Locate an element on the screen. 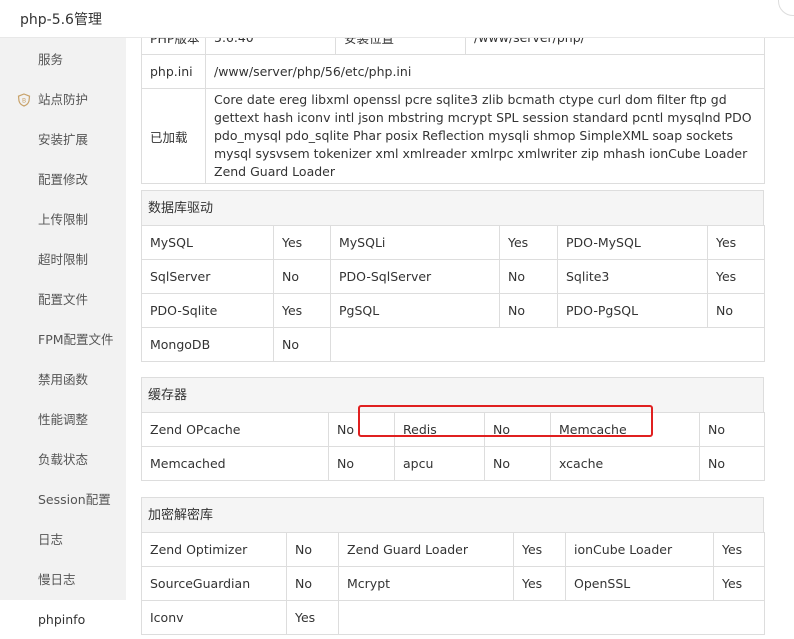 This screenshot has height=639, width=794. sidebar-item-slow-logs: 慢日志 is located at coordinates (63, 580).